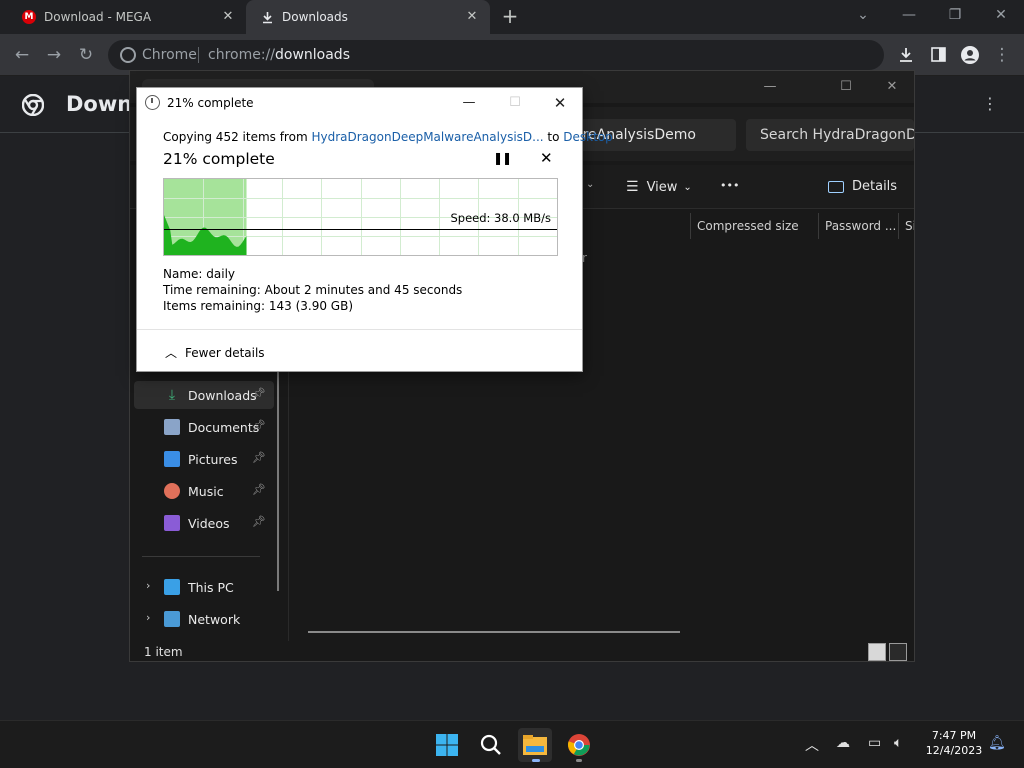  I want to click on nav-label: Music, so click(206, 491).